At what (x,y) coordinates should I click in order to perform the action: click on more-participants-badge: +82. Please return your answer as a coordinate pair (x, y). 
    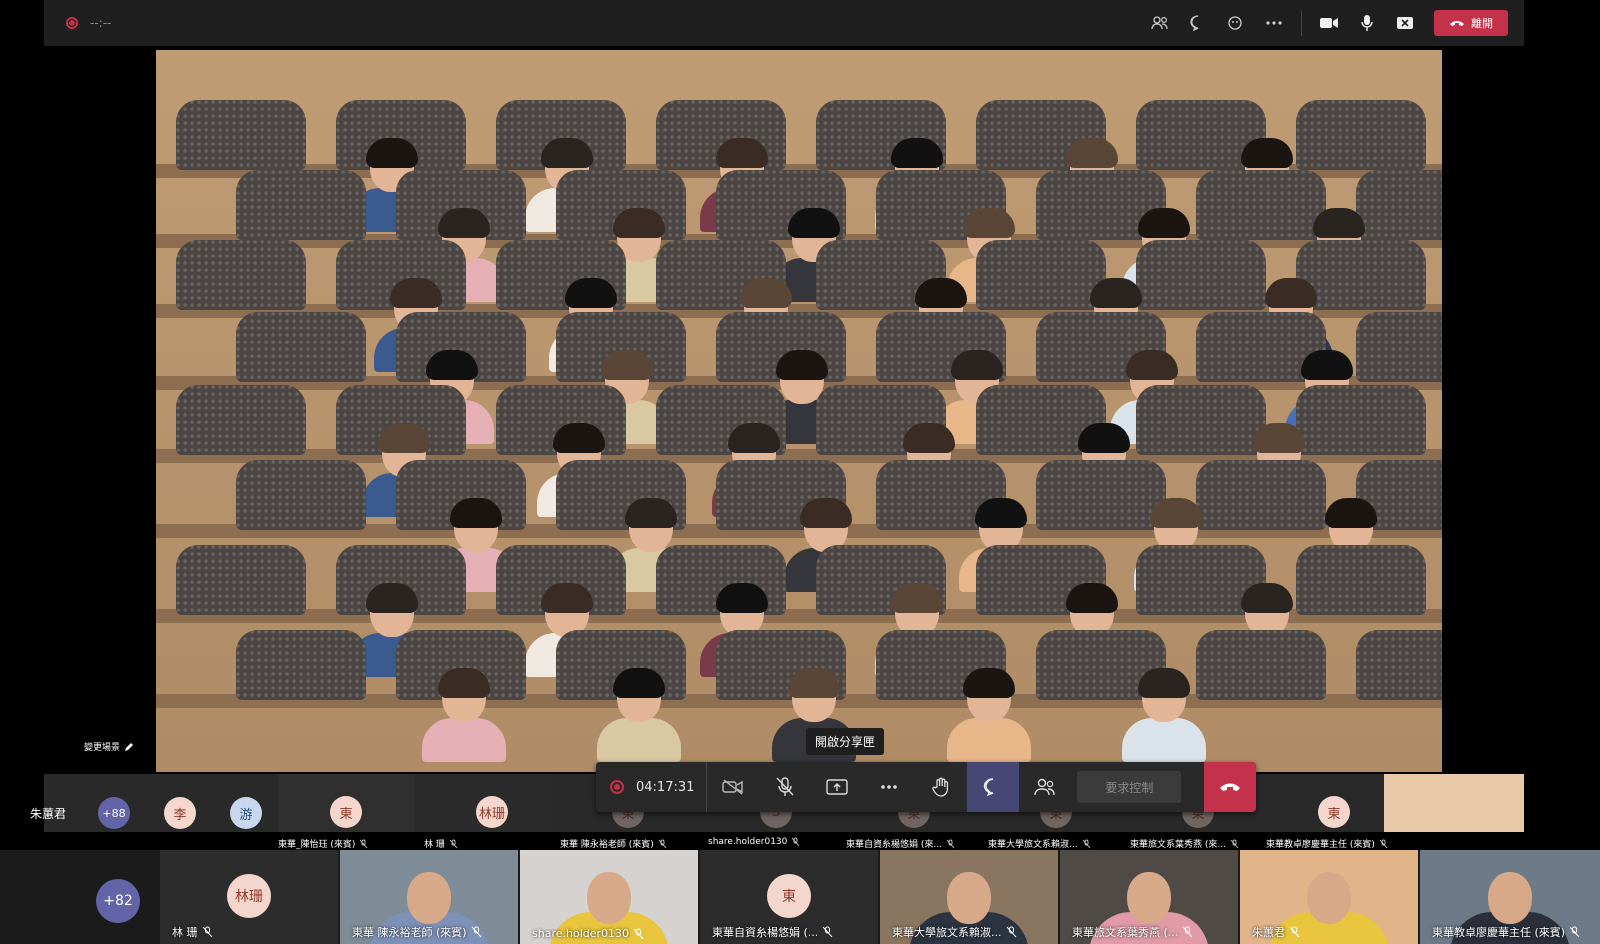
    Looking at the image, I should click on (118, 901).